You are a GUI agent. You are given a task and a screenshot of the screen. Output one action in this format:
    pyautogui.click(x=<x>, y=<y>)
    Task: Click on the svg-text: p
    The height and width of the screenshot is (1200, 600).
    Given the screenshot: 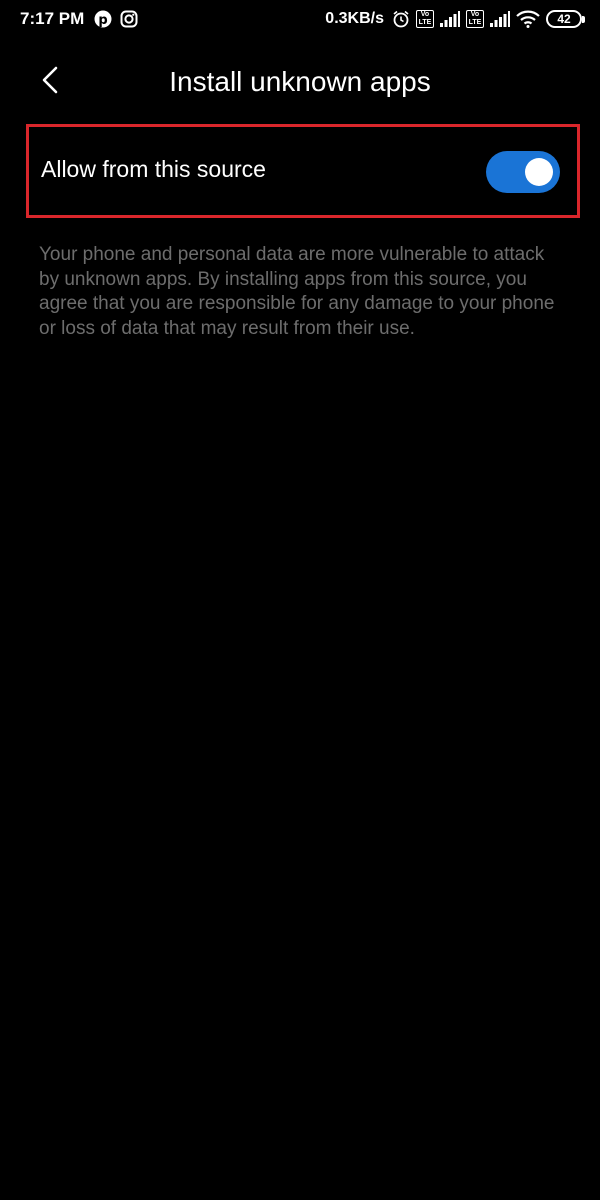 What is the action you would take?
    pyautogui.click(x=103, y=20)
    